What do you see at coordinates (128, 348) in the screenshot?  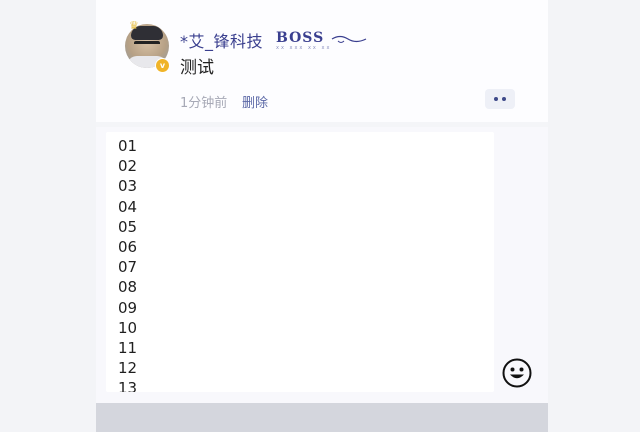 I see `comment-line: 11` at bounding box center [128, 348].